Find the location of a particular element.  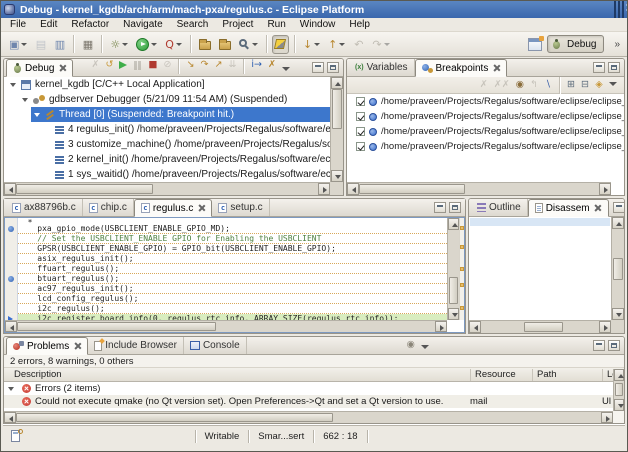

go-to-file-for-breakpoint-button: ↰ is located at coordinates (534, 85).